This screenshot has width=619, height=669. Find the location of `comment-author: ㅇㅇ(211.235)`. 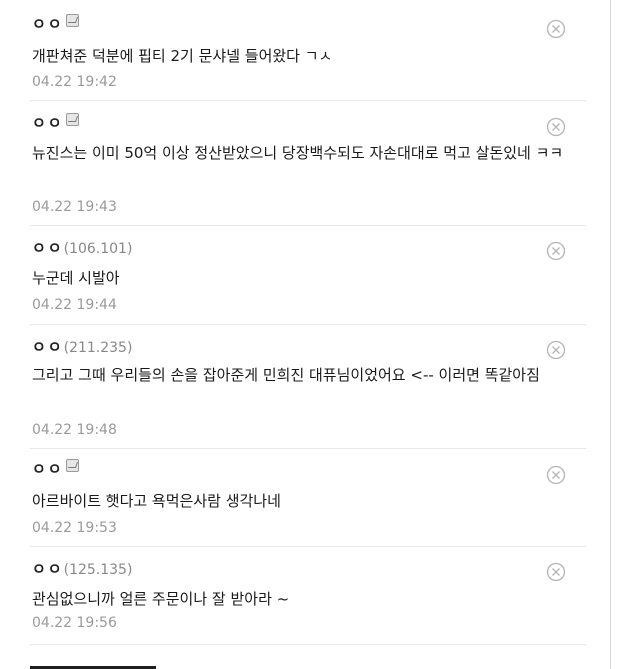

comment-author: ㅇㅇ(211.235) is located at coordinates (82, 347).